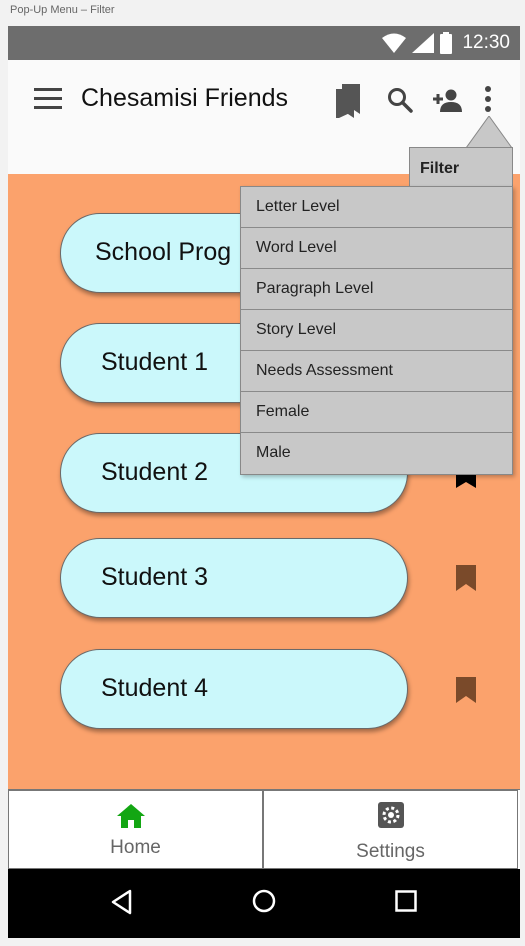  What do you see at coordinates (376, 289) in the screenshot?
I see `menu-item-paragraph-level: Paragraph Level` at bounding box center [376, 289].